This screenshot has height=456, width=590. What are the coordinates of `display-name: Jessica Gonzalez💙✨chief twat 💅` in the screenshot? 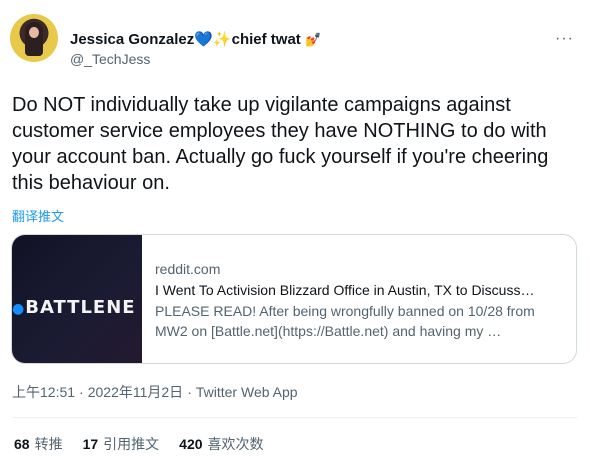 It's located at (195, 39).